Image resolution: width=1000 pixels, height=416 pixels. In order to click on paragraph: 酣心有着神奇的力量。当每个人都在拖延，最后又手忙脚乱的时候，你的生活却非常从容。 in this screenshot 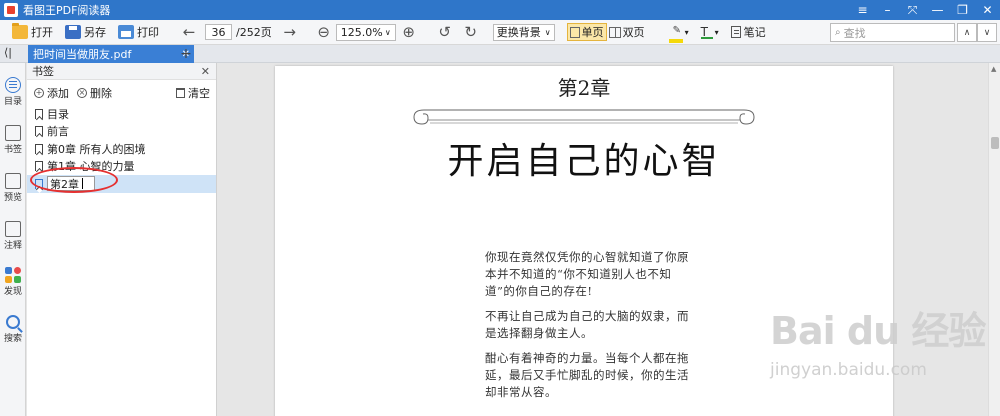, I will do `click(587, 375)`.